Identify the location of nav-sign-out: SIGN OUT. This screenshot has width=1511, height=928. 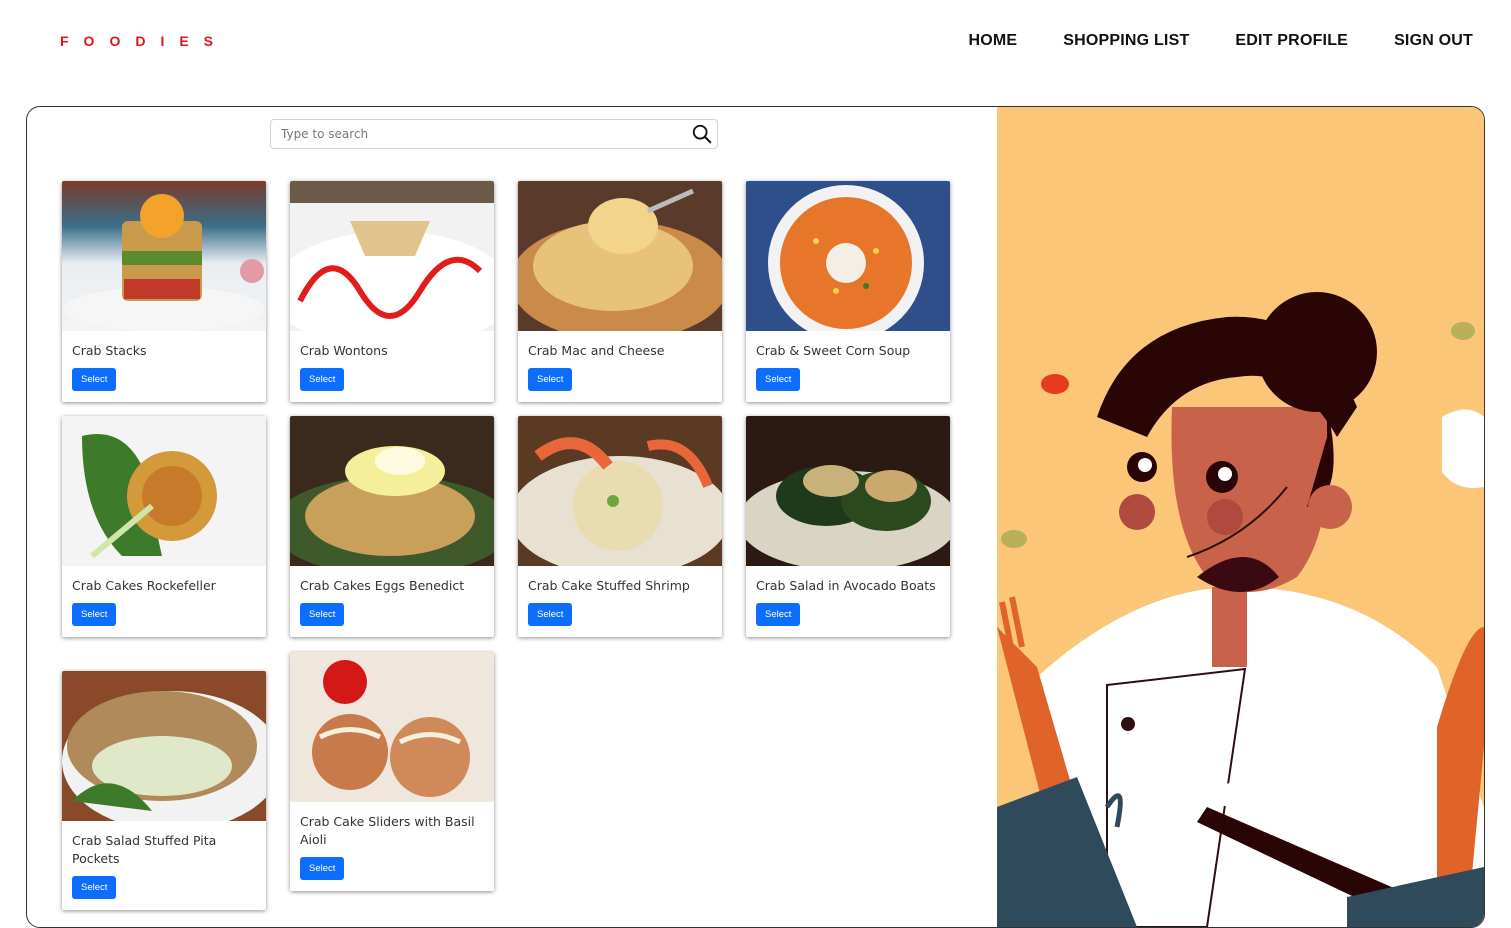
(1433, 41).